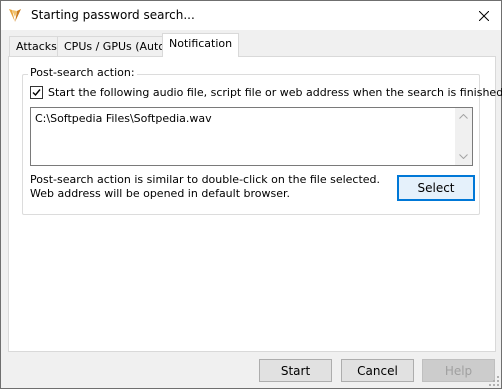 This screenshot has width=502, height=389. I want to click on select-button: Select, so click(436, 188).